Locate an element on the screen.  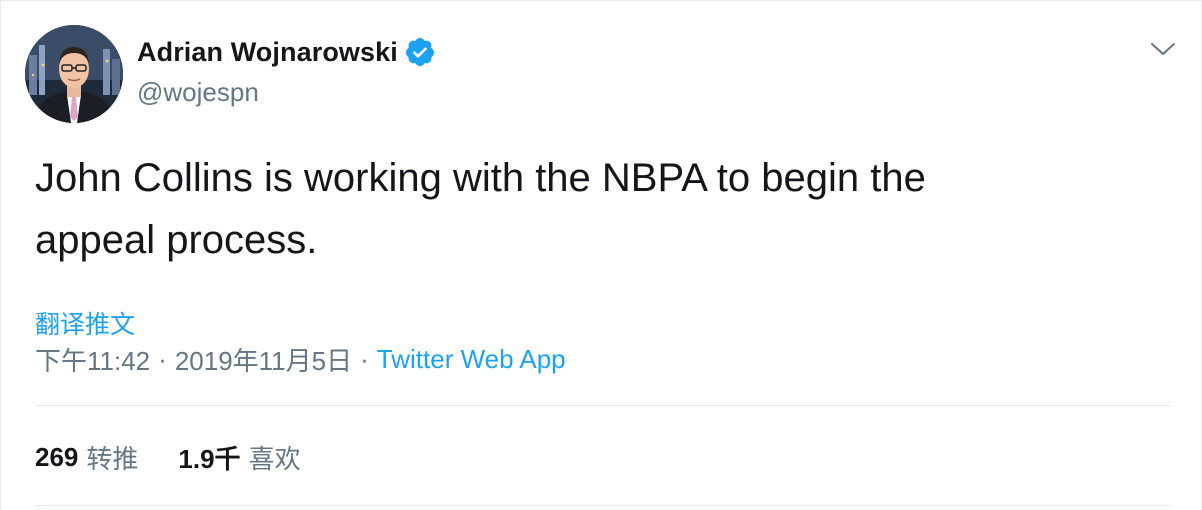
tweet-time: 下午11:42 is located at coordinates (92, 359).